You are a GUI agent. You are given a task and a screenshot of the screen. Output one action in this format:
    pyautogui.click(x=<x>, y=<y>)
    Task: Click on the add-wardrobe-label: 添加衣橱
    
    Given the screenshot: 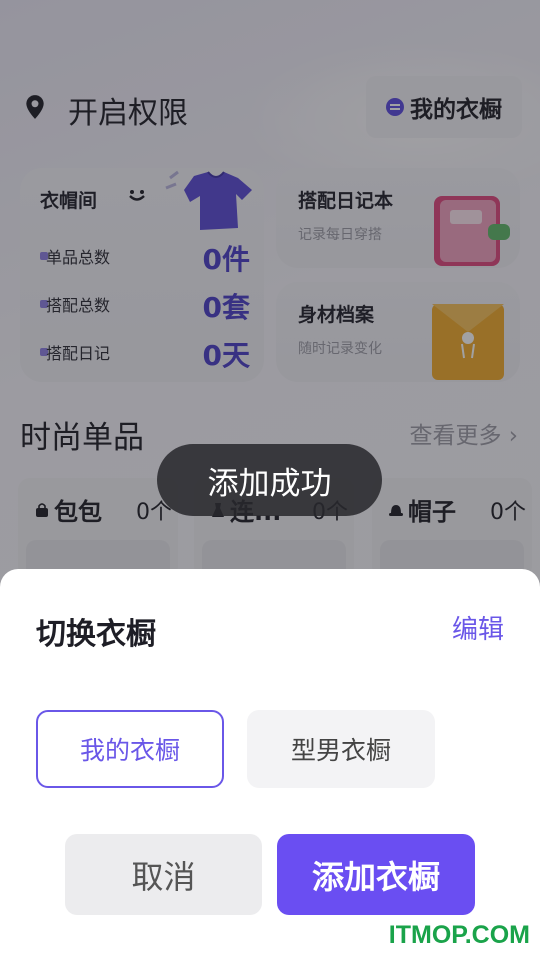 What is the action you would take?
    pyautogui.click(x=375, y=876)
    